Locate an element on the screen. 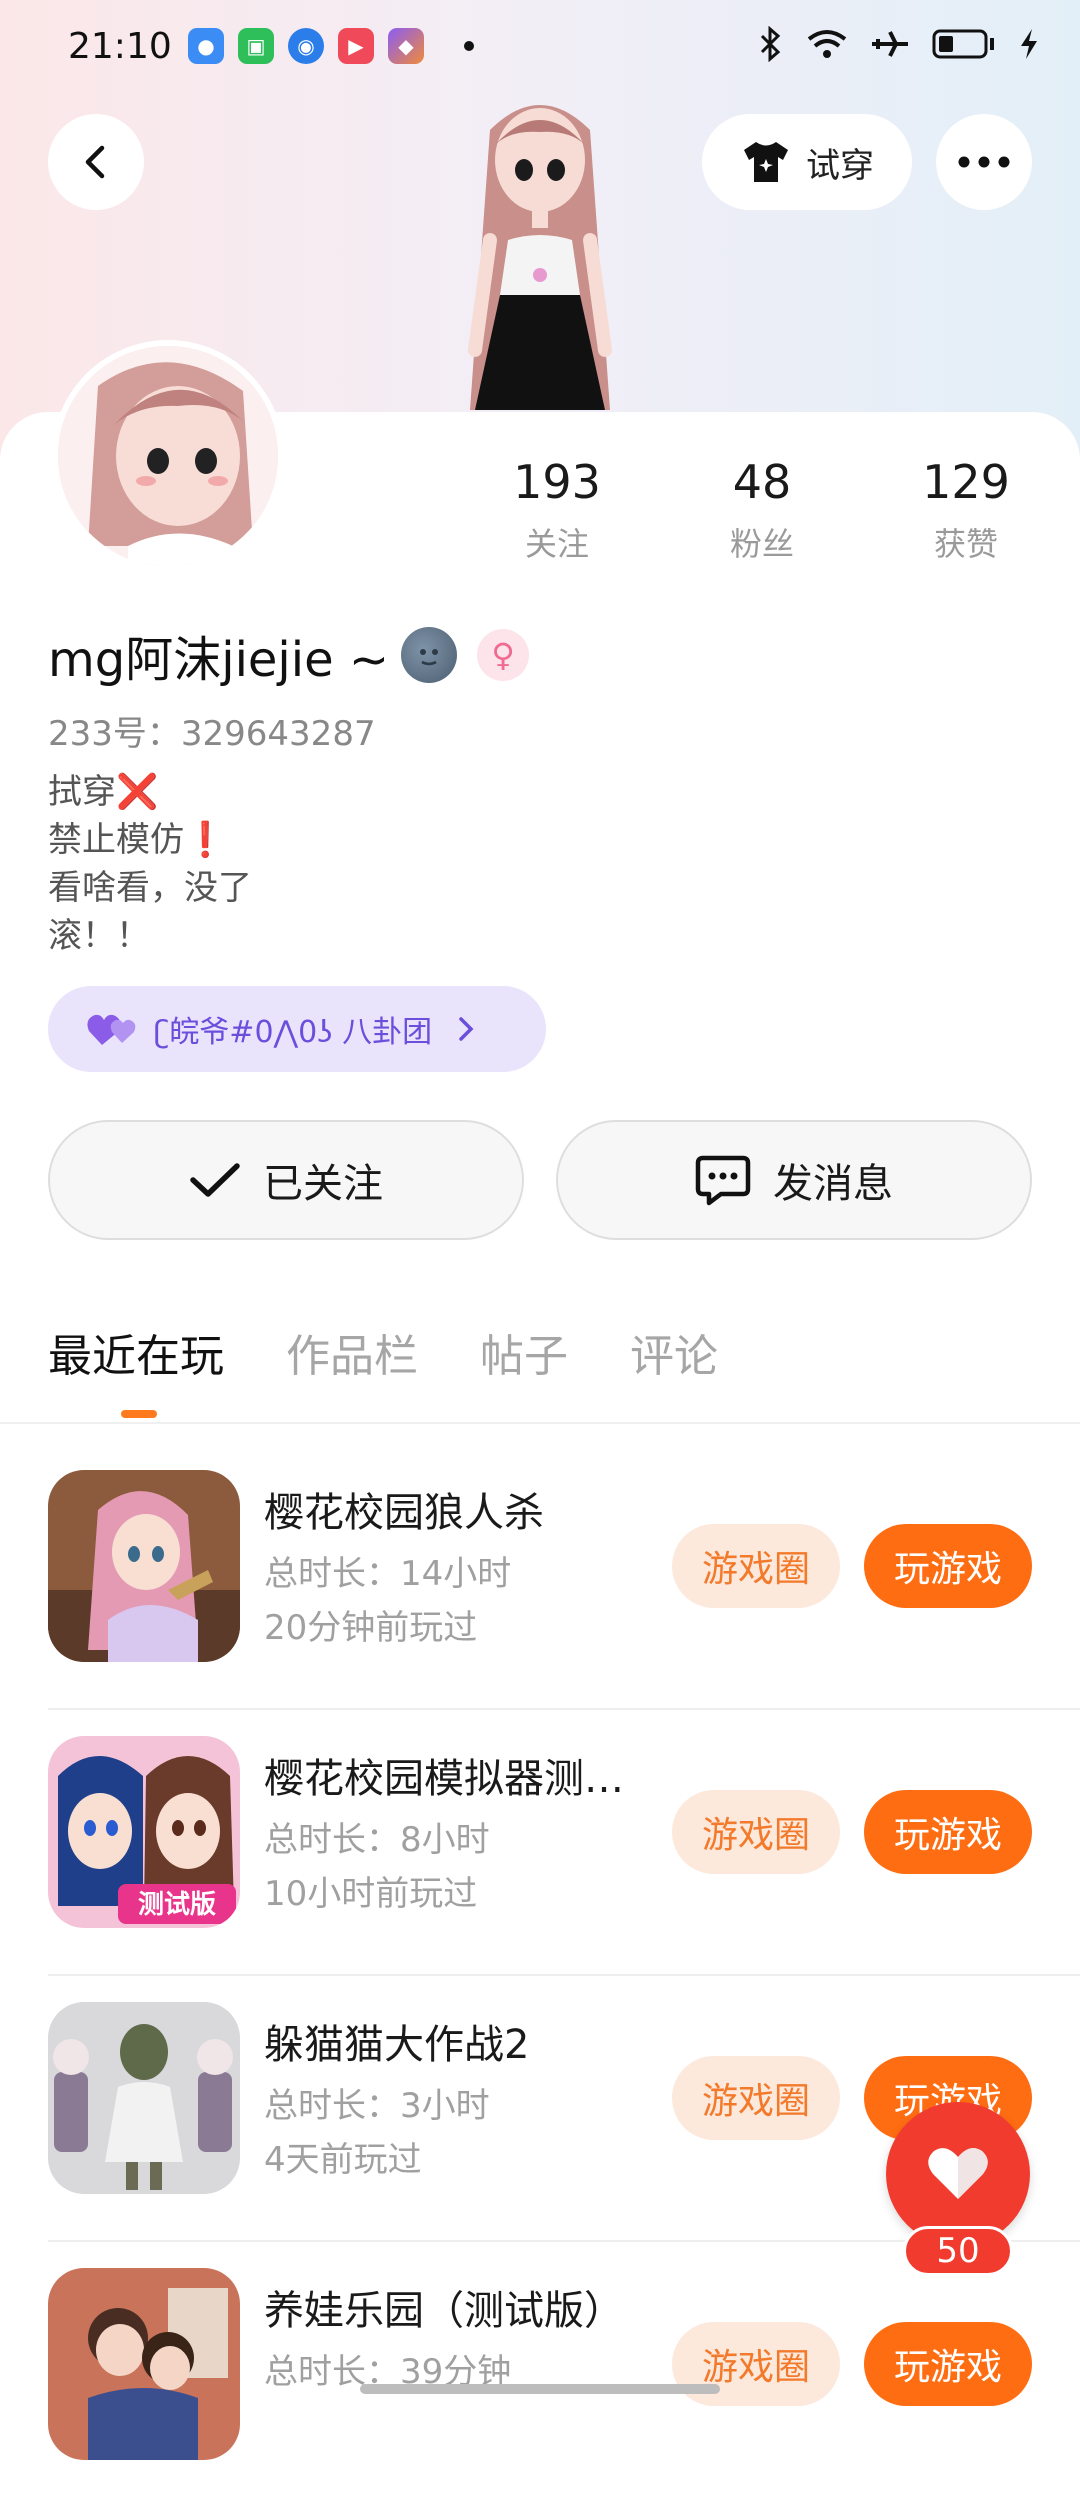 The height and width of the screenshot is (2508, 1080). home-indicator is located at coordinates (540, 2389).